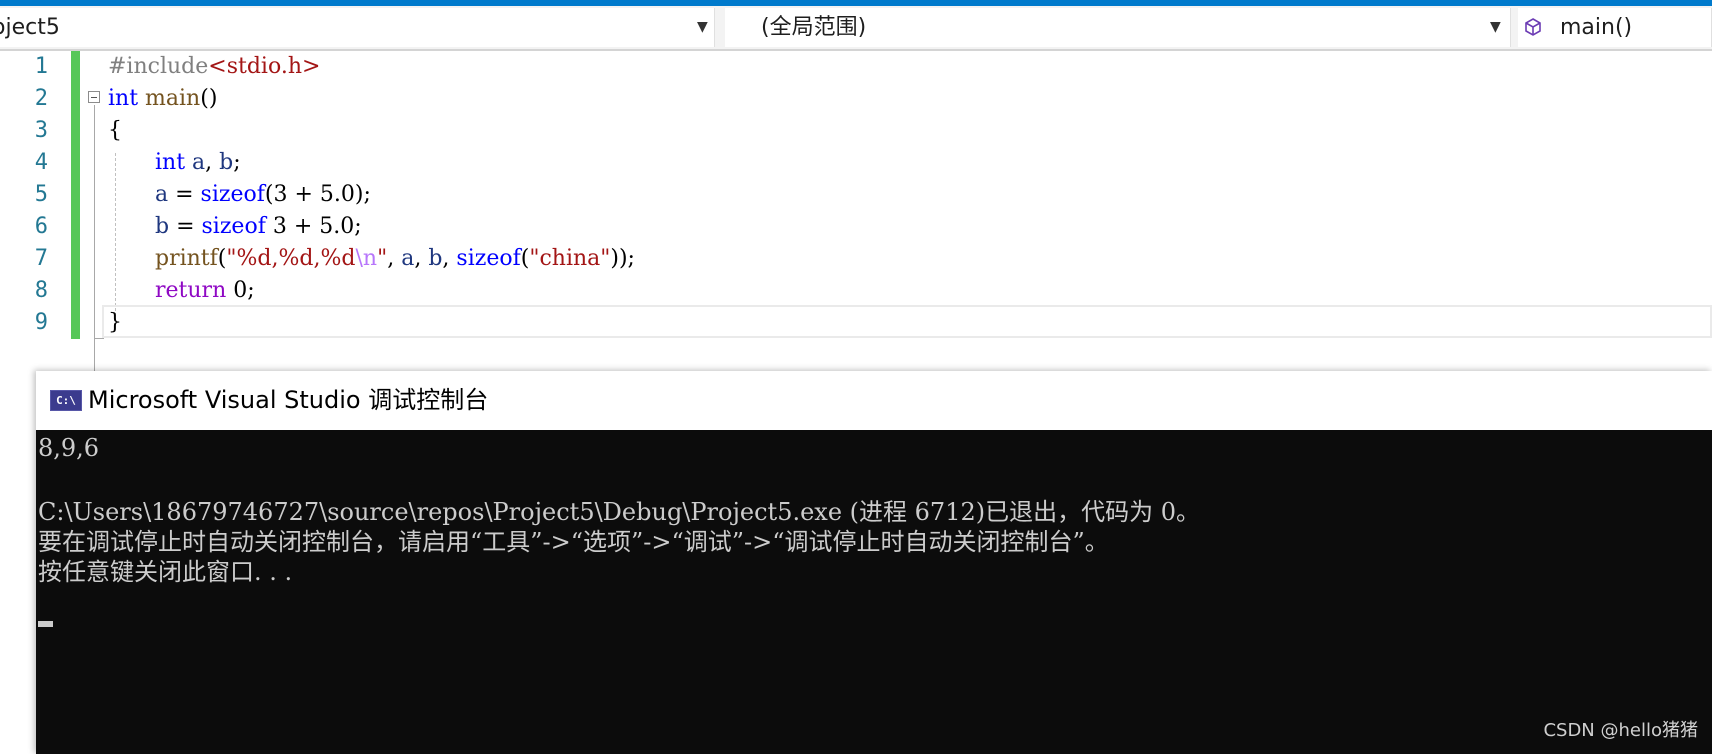 This screenshot has height=754, width=1712. I want to click on text-cursor, so click(45, 624).